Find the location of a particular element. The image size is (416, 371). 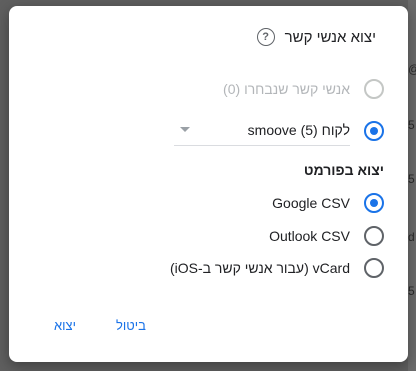

dialog-header: יצוא אנשי קשר ? is located at coordinates (316, 37).